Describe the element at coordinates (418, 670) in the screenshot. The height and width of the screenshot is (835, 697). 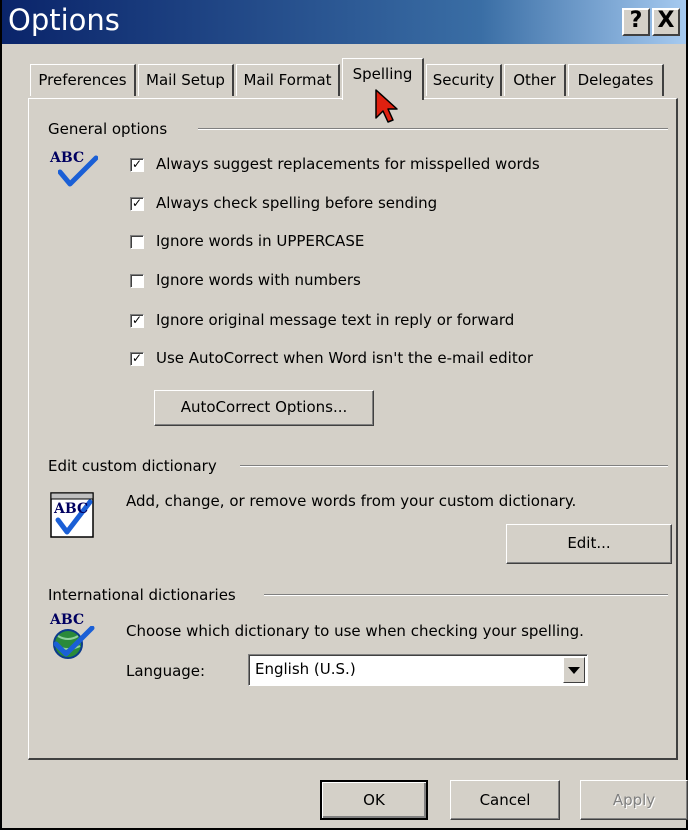
I see `language-select: English (U.S.)` at that location.